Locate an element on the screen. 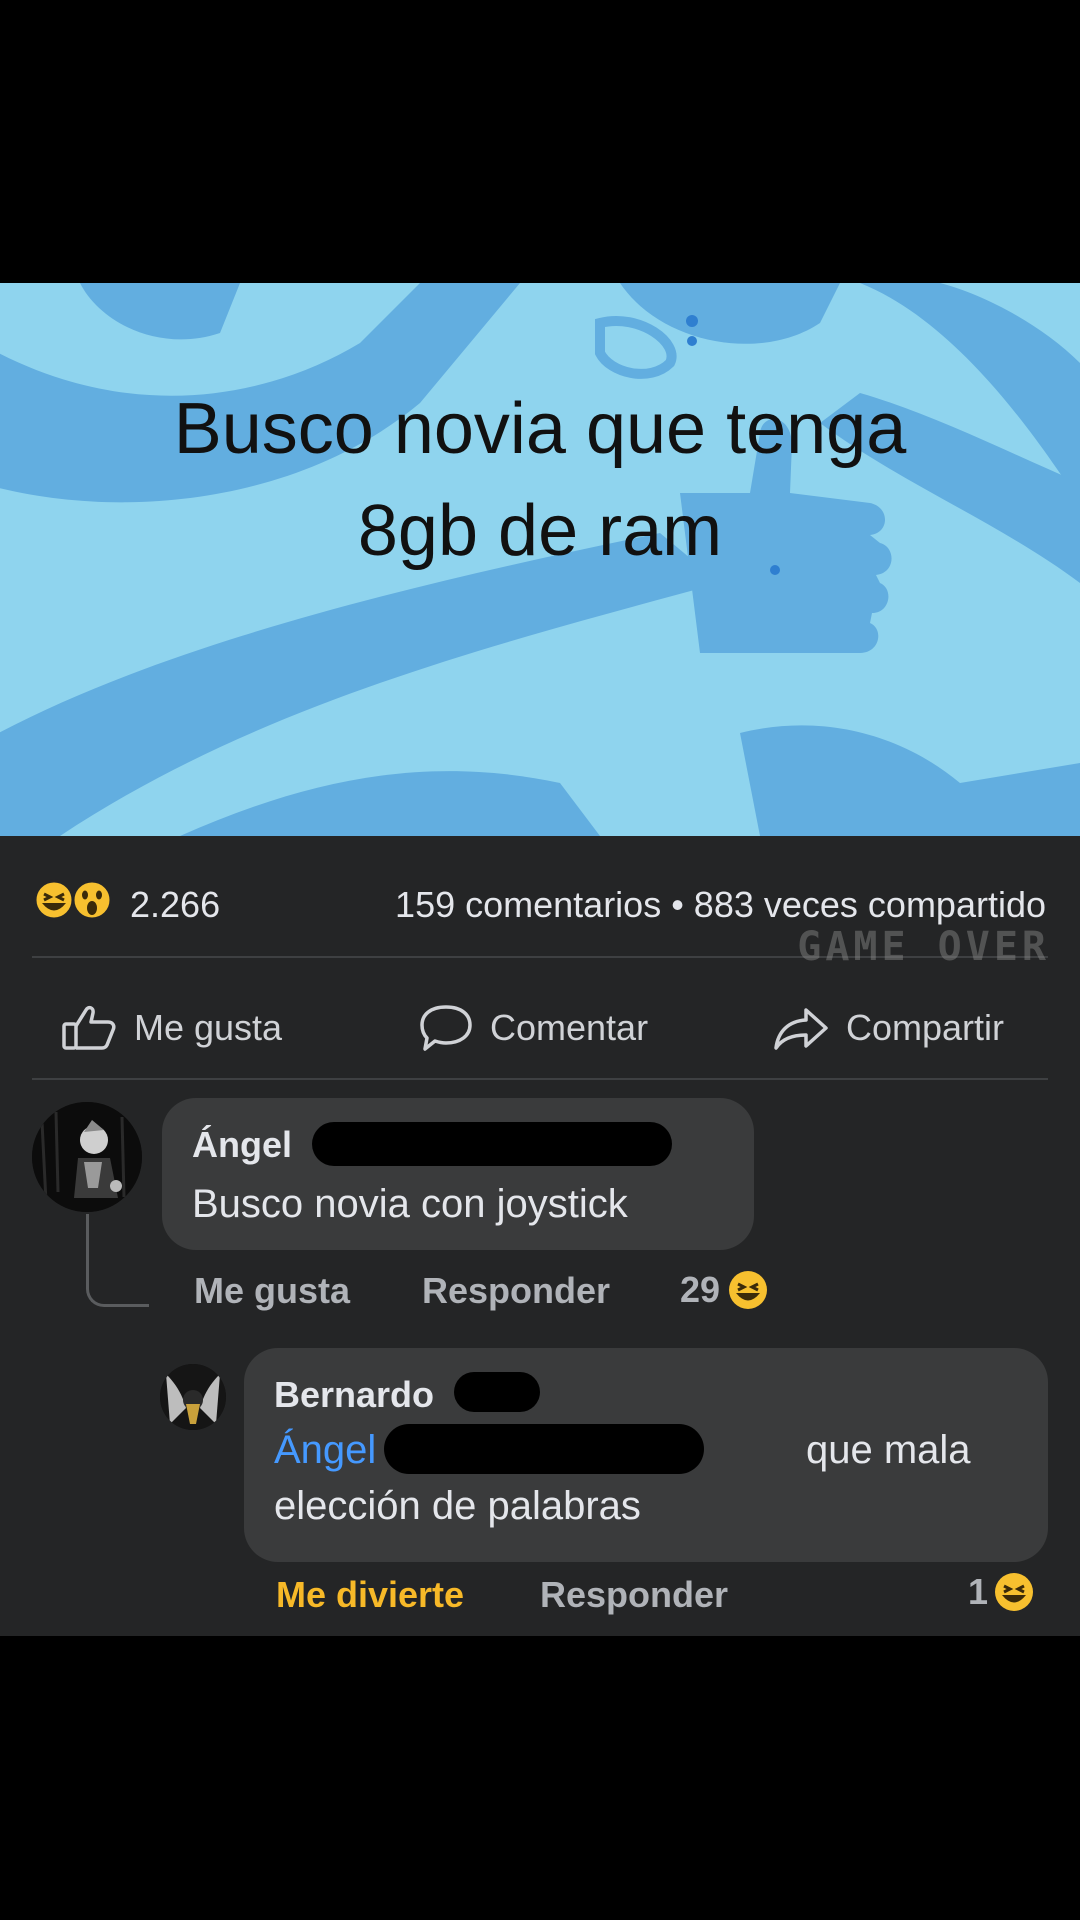  like-label: Me gusta is located at coordinates (208, 1027).